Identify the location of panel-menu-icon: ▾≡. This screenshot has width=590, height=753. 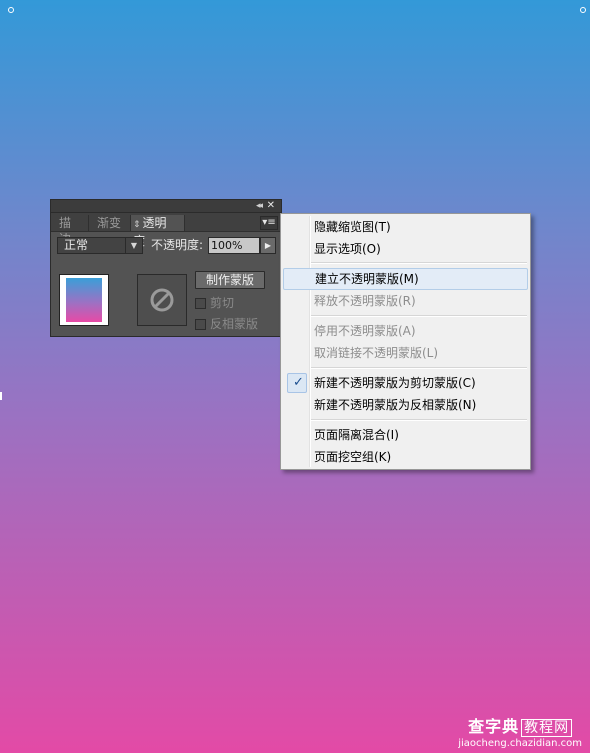
(269, 223).